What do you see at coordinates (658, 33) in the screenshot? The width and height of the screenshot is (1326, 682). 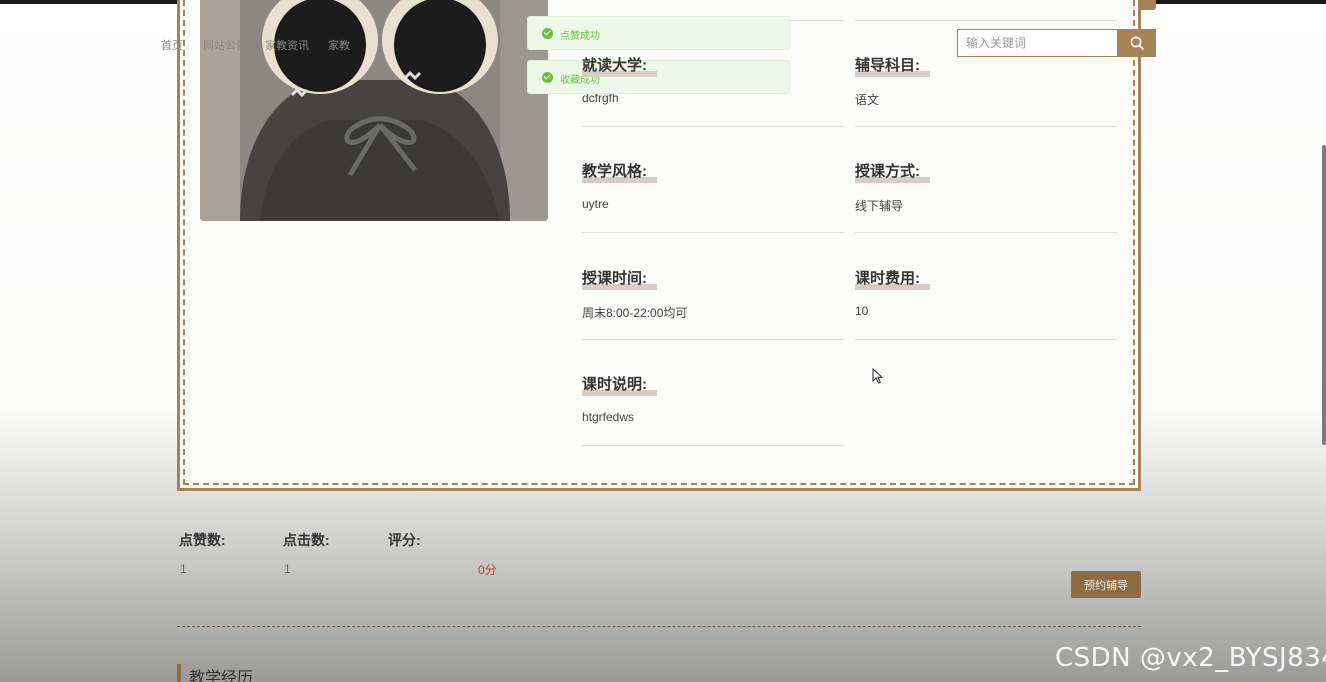 I see `toast-like-success: 点赞成功` at bounding box center [658, 33].